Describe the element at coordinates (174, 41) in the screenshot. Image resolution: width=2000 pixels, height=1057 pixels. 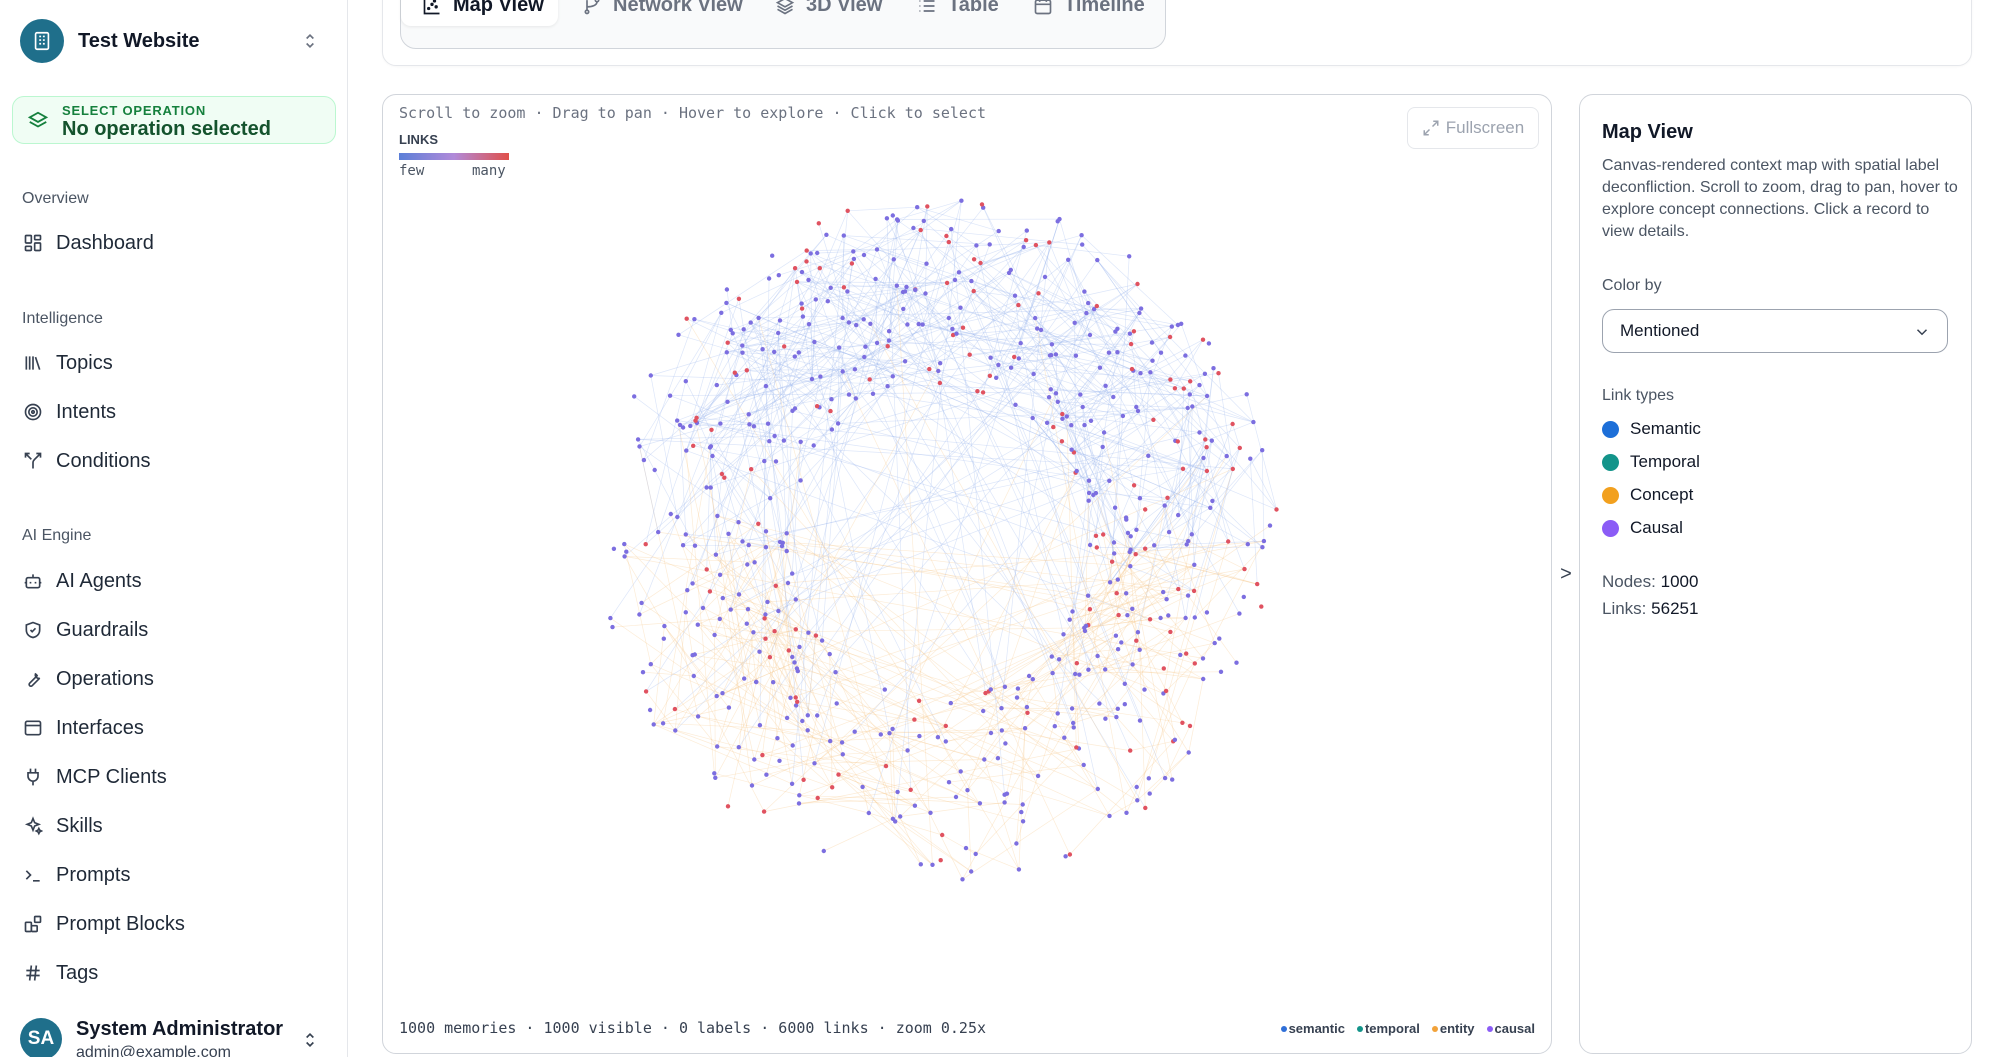
I see `site-switcher: Test Website` at that location.